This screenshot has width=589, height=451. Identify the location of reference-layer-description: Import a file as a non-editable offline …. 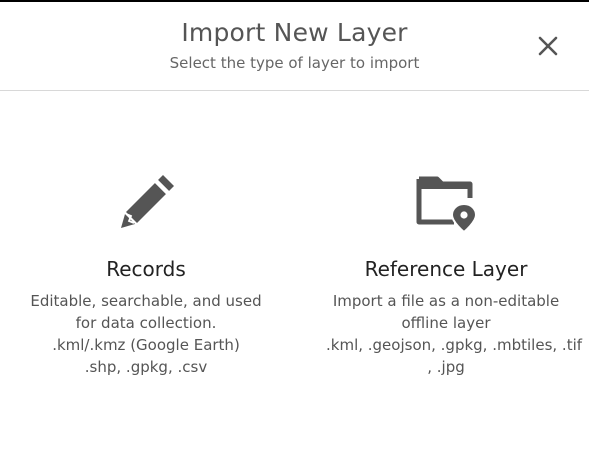
(454, 334).